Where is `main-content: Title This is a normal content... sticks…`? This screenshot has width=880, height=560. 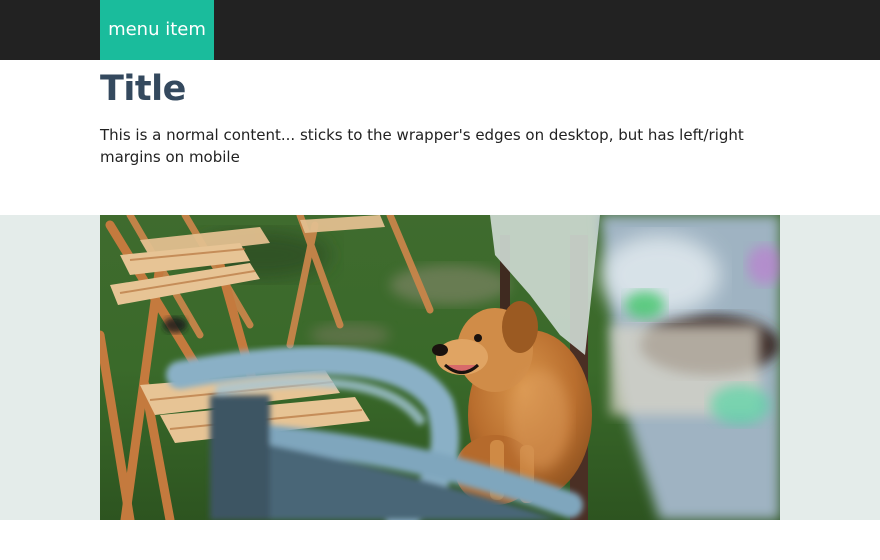 main-content: Title This is a normal content... sticks… is located at coordinates (440, 114).